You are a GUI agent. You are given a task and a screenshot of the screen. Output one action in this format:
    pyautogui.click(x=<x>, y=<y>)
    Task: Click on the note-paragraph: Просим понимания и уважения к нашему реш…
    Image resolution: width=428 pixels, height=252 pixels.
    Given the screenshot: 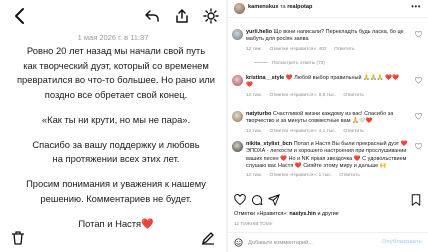 What is the action you would take?
    pyautogui.click(x=116, y=191)
    